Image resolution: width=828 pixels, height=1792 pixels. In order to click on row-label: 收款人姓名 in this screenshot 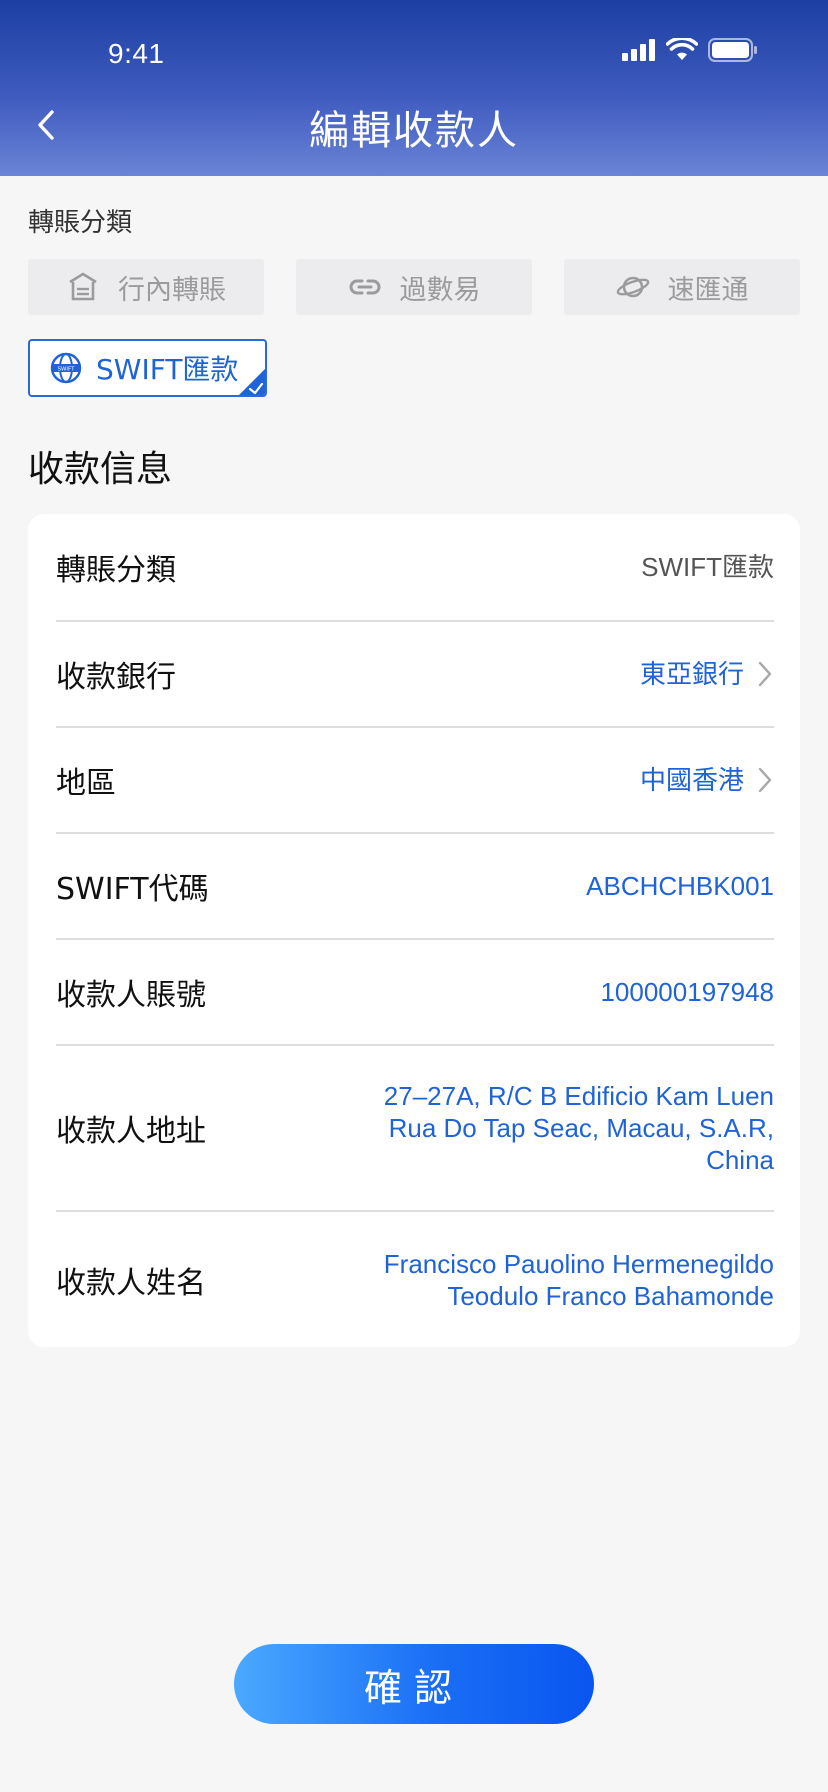, I will do `click(131, 1283)`.